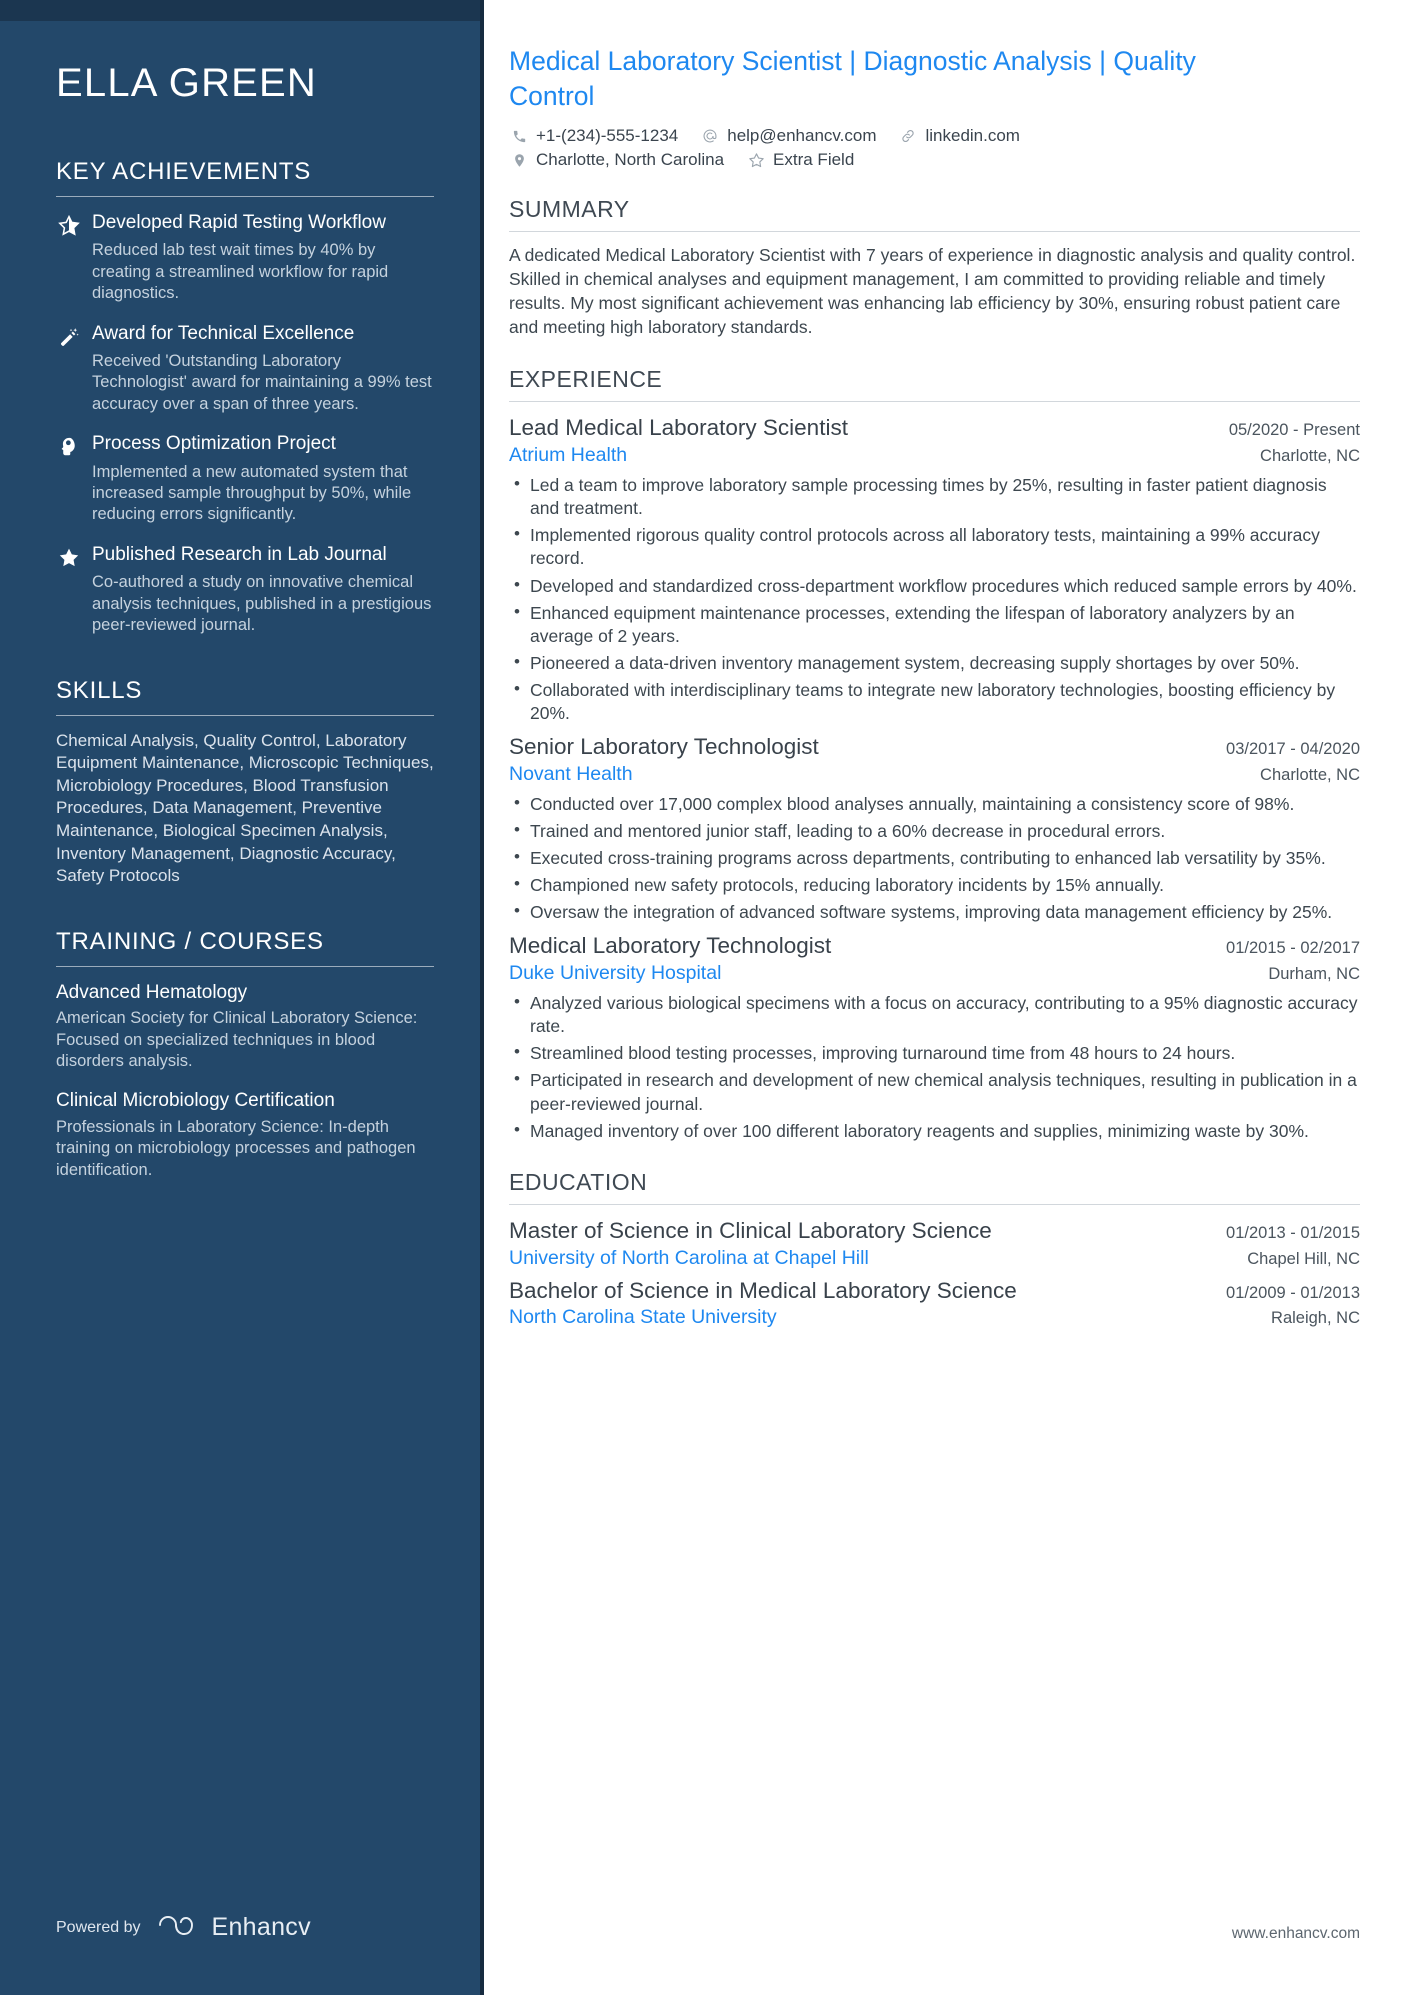 This screenshot has height=1995, width=1410. Describe the element at coordinates (877, 774) in the screenshot. I see `employer-name: Novant Health` at that location.